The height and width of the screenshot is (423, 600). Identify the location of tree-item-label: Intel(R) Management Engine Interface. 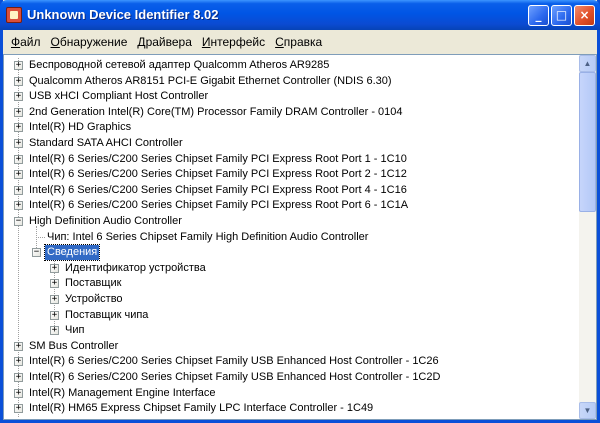
(122, 392).